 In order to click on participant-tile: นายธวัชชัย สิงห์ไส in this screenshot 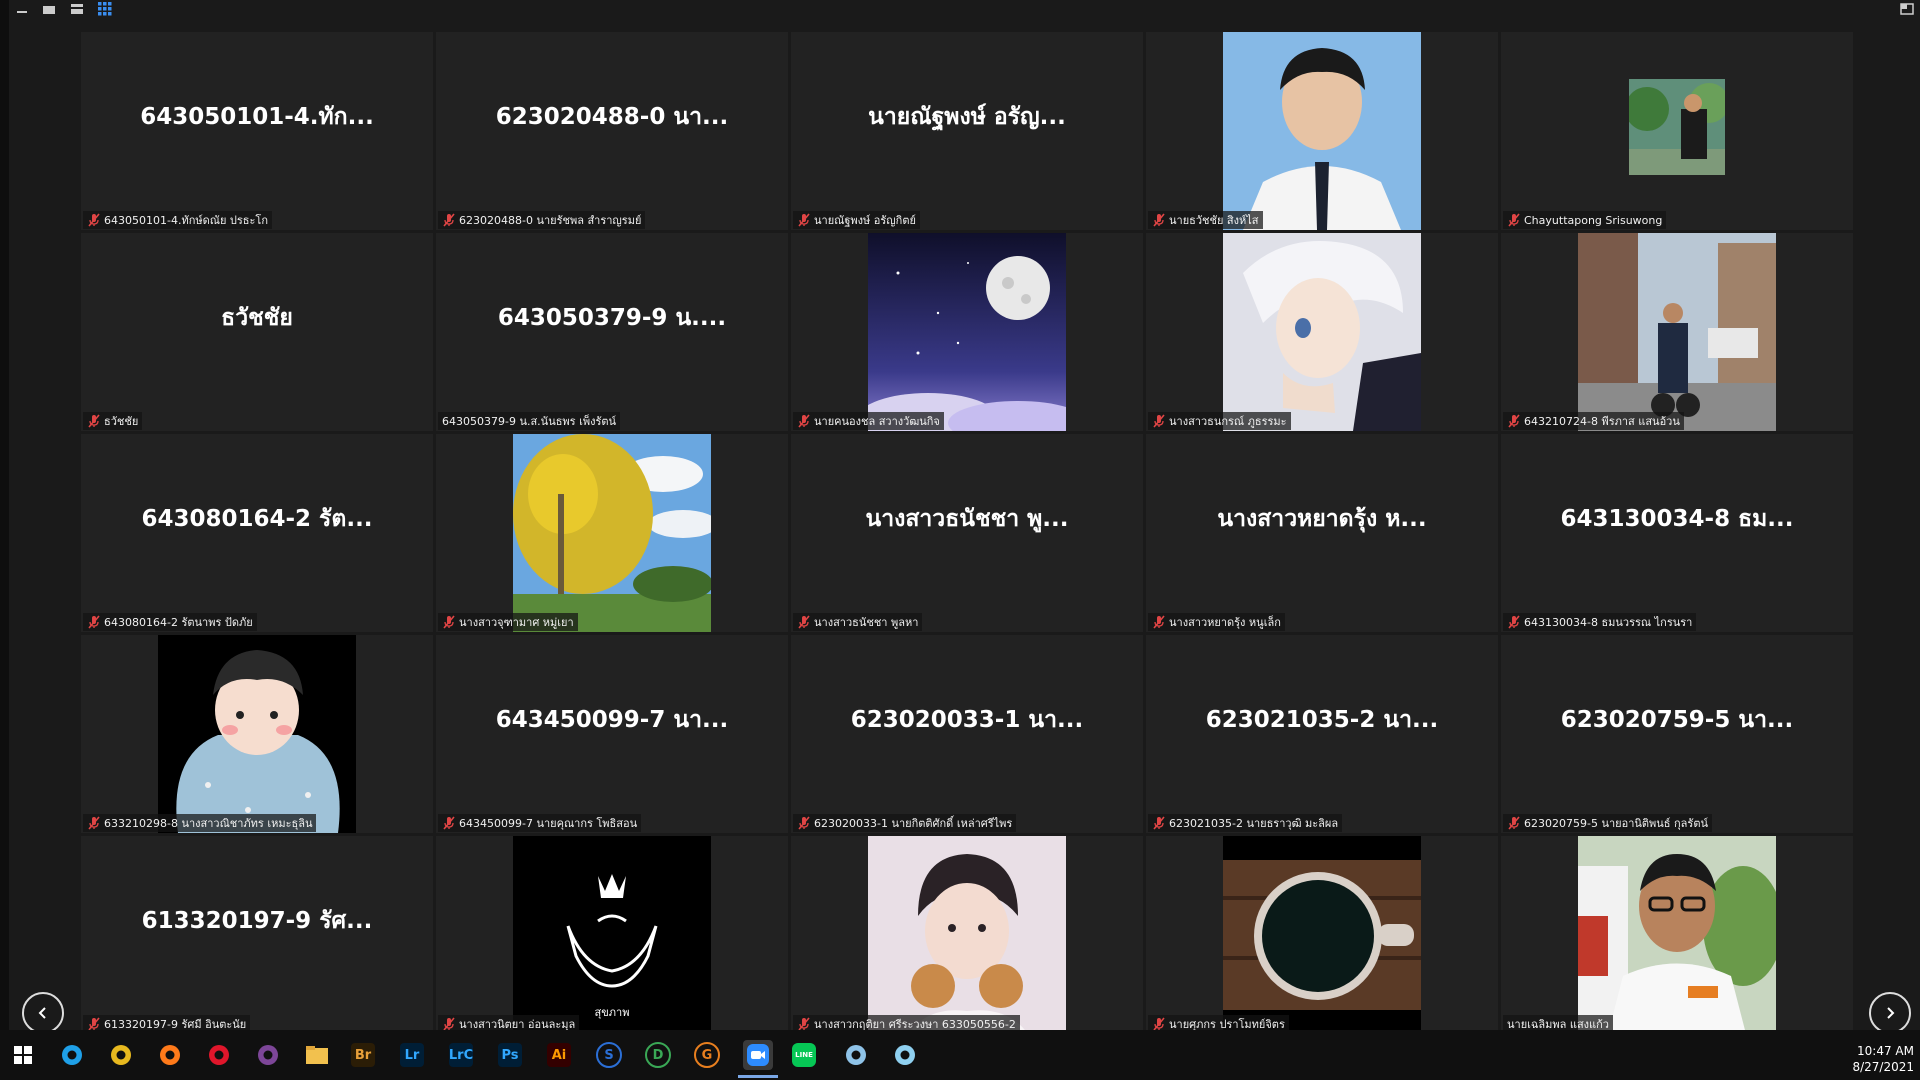, I will do `click(1322, 131)`.